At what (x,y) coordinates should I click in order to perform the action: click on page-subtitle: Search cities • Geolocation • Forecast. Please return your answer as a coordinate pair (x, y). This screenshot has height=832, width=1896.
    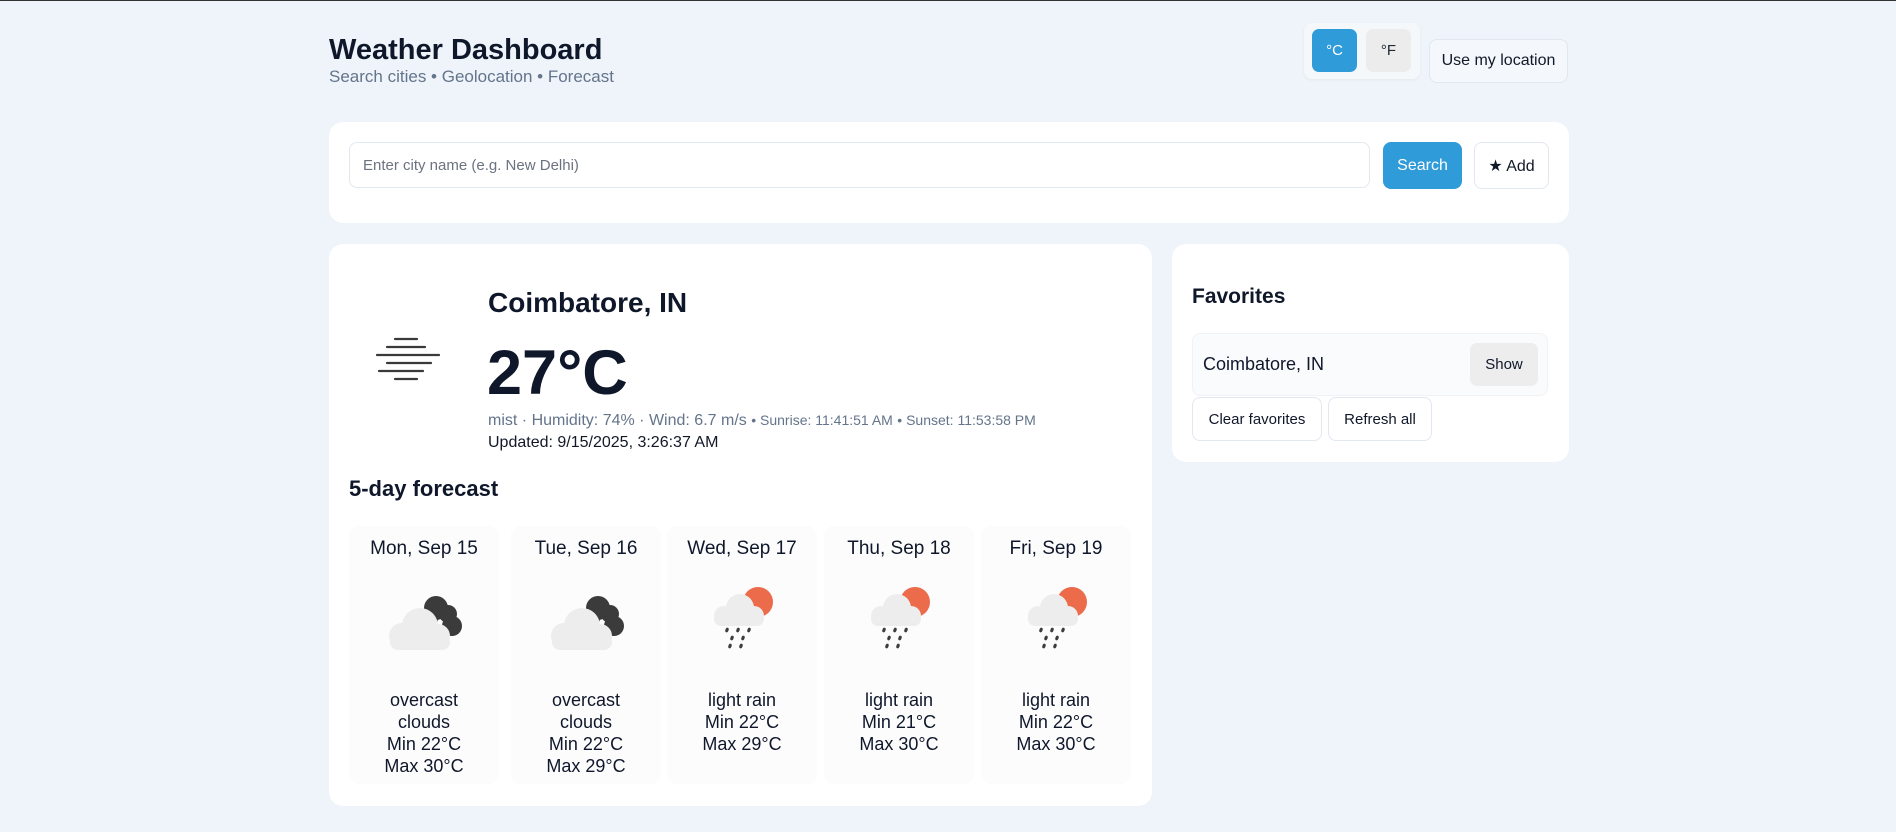
    Looking at the image, I should click on (471, 76).